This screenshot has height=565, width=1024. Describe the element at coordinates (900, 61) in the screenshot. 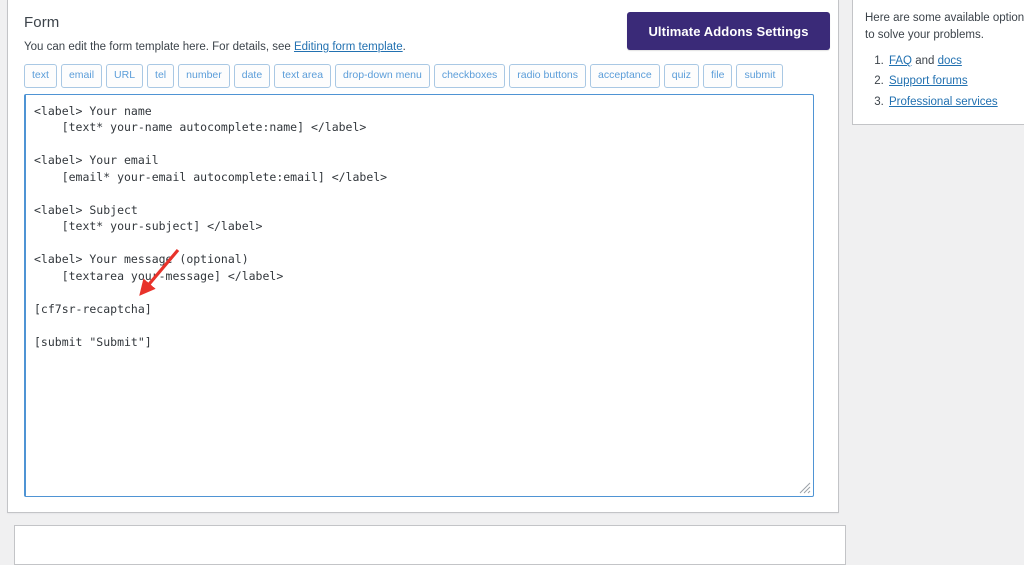

I see `help-link-faq: FAQ` at that location.